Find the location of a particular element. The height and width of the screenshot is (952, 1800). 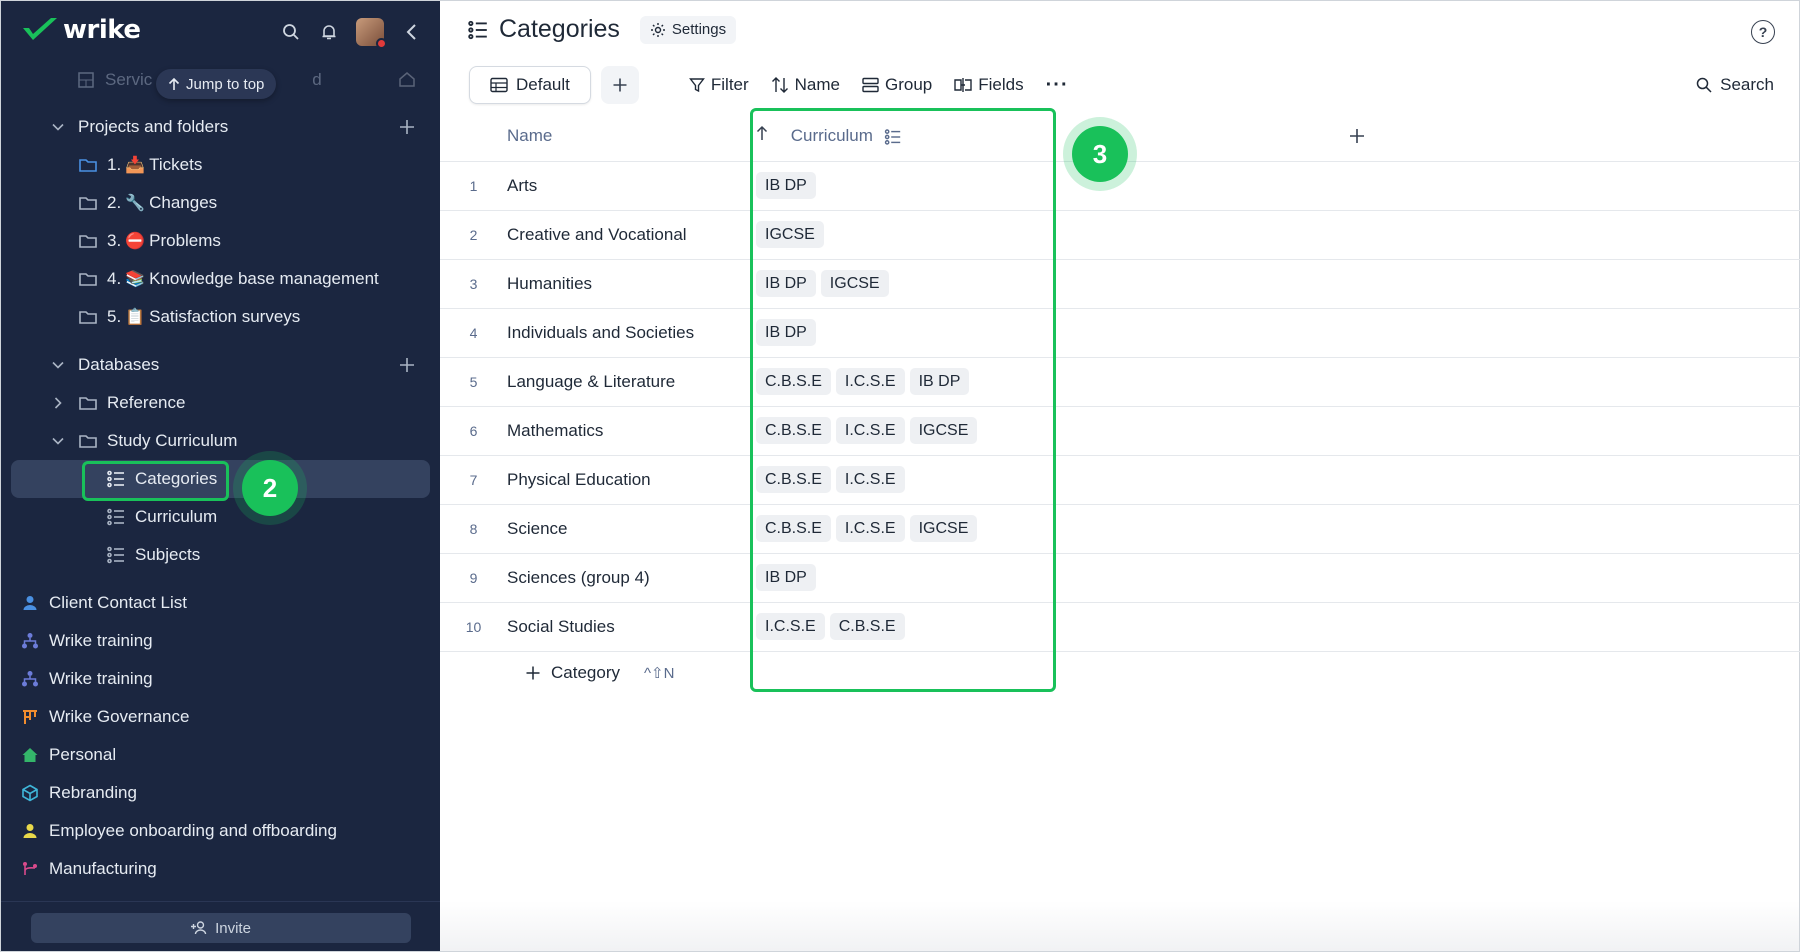

more-options-icon: ··· is located at coordinates (1057, 85).